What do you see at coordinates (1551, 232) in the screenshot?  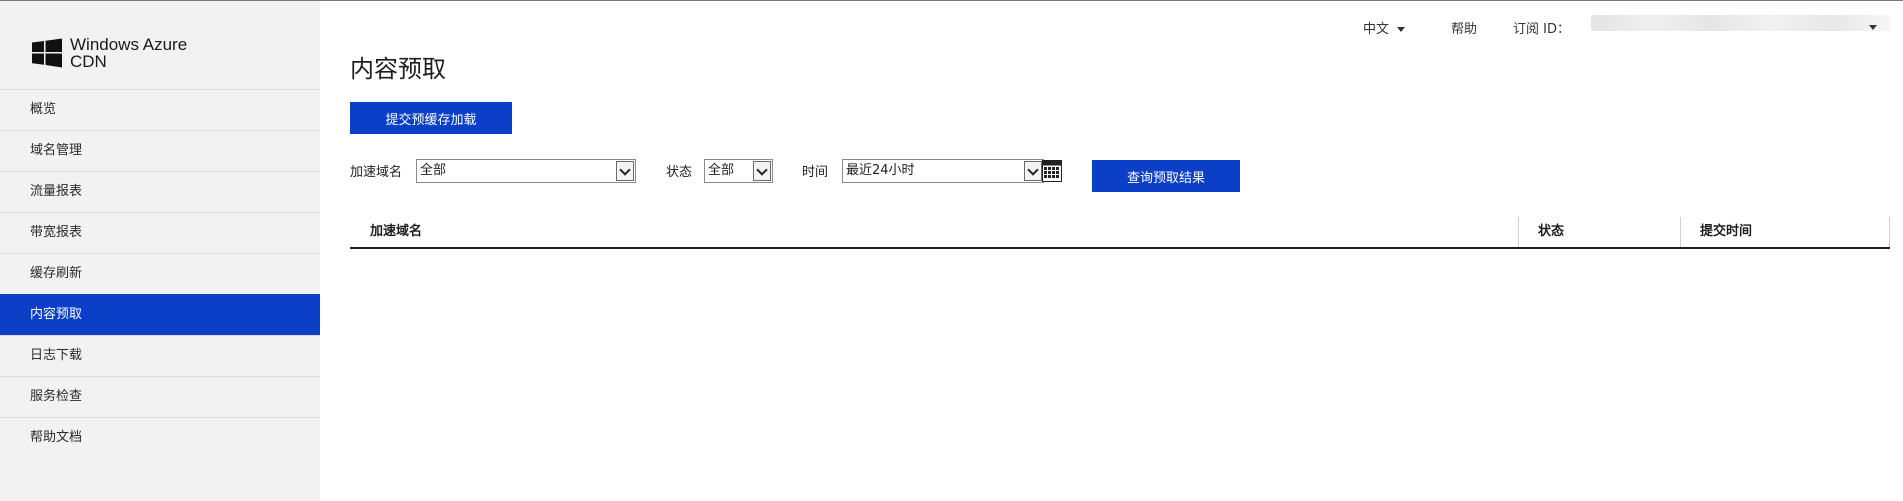 I see `column-header-status: 状态` at bounding box center [1551, 232].